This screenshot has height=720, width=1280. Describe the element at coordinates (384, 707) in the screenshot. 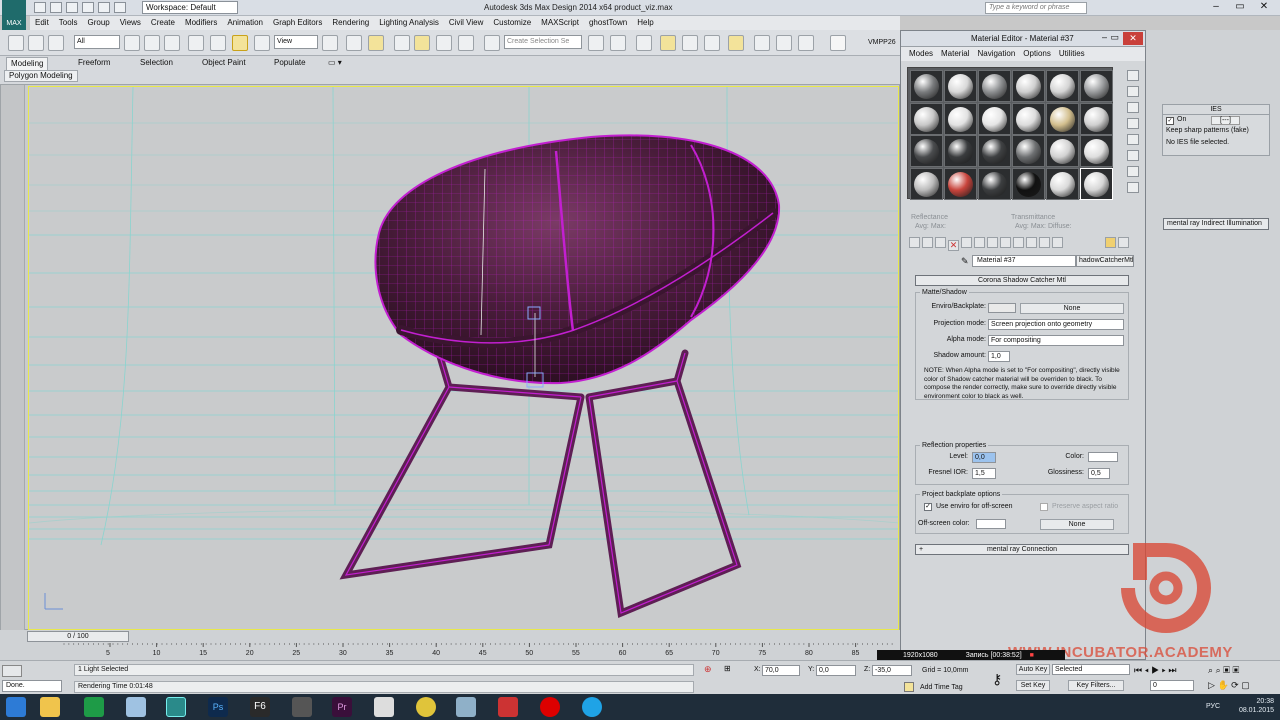

I see `calendar-icon` at that location.